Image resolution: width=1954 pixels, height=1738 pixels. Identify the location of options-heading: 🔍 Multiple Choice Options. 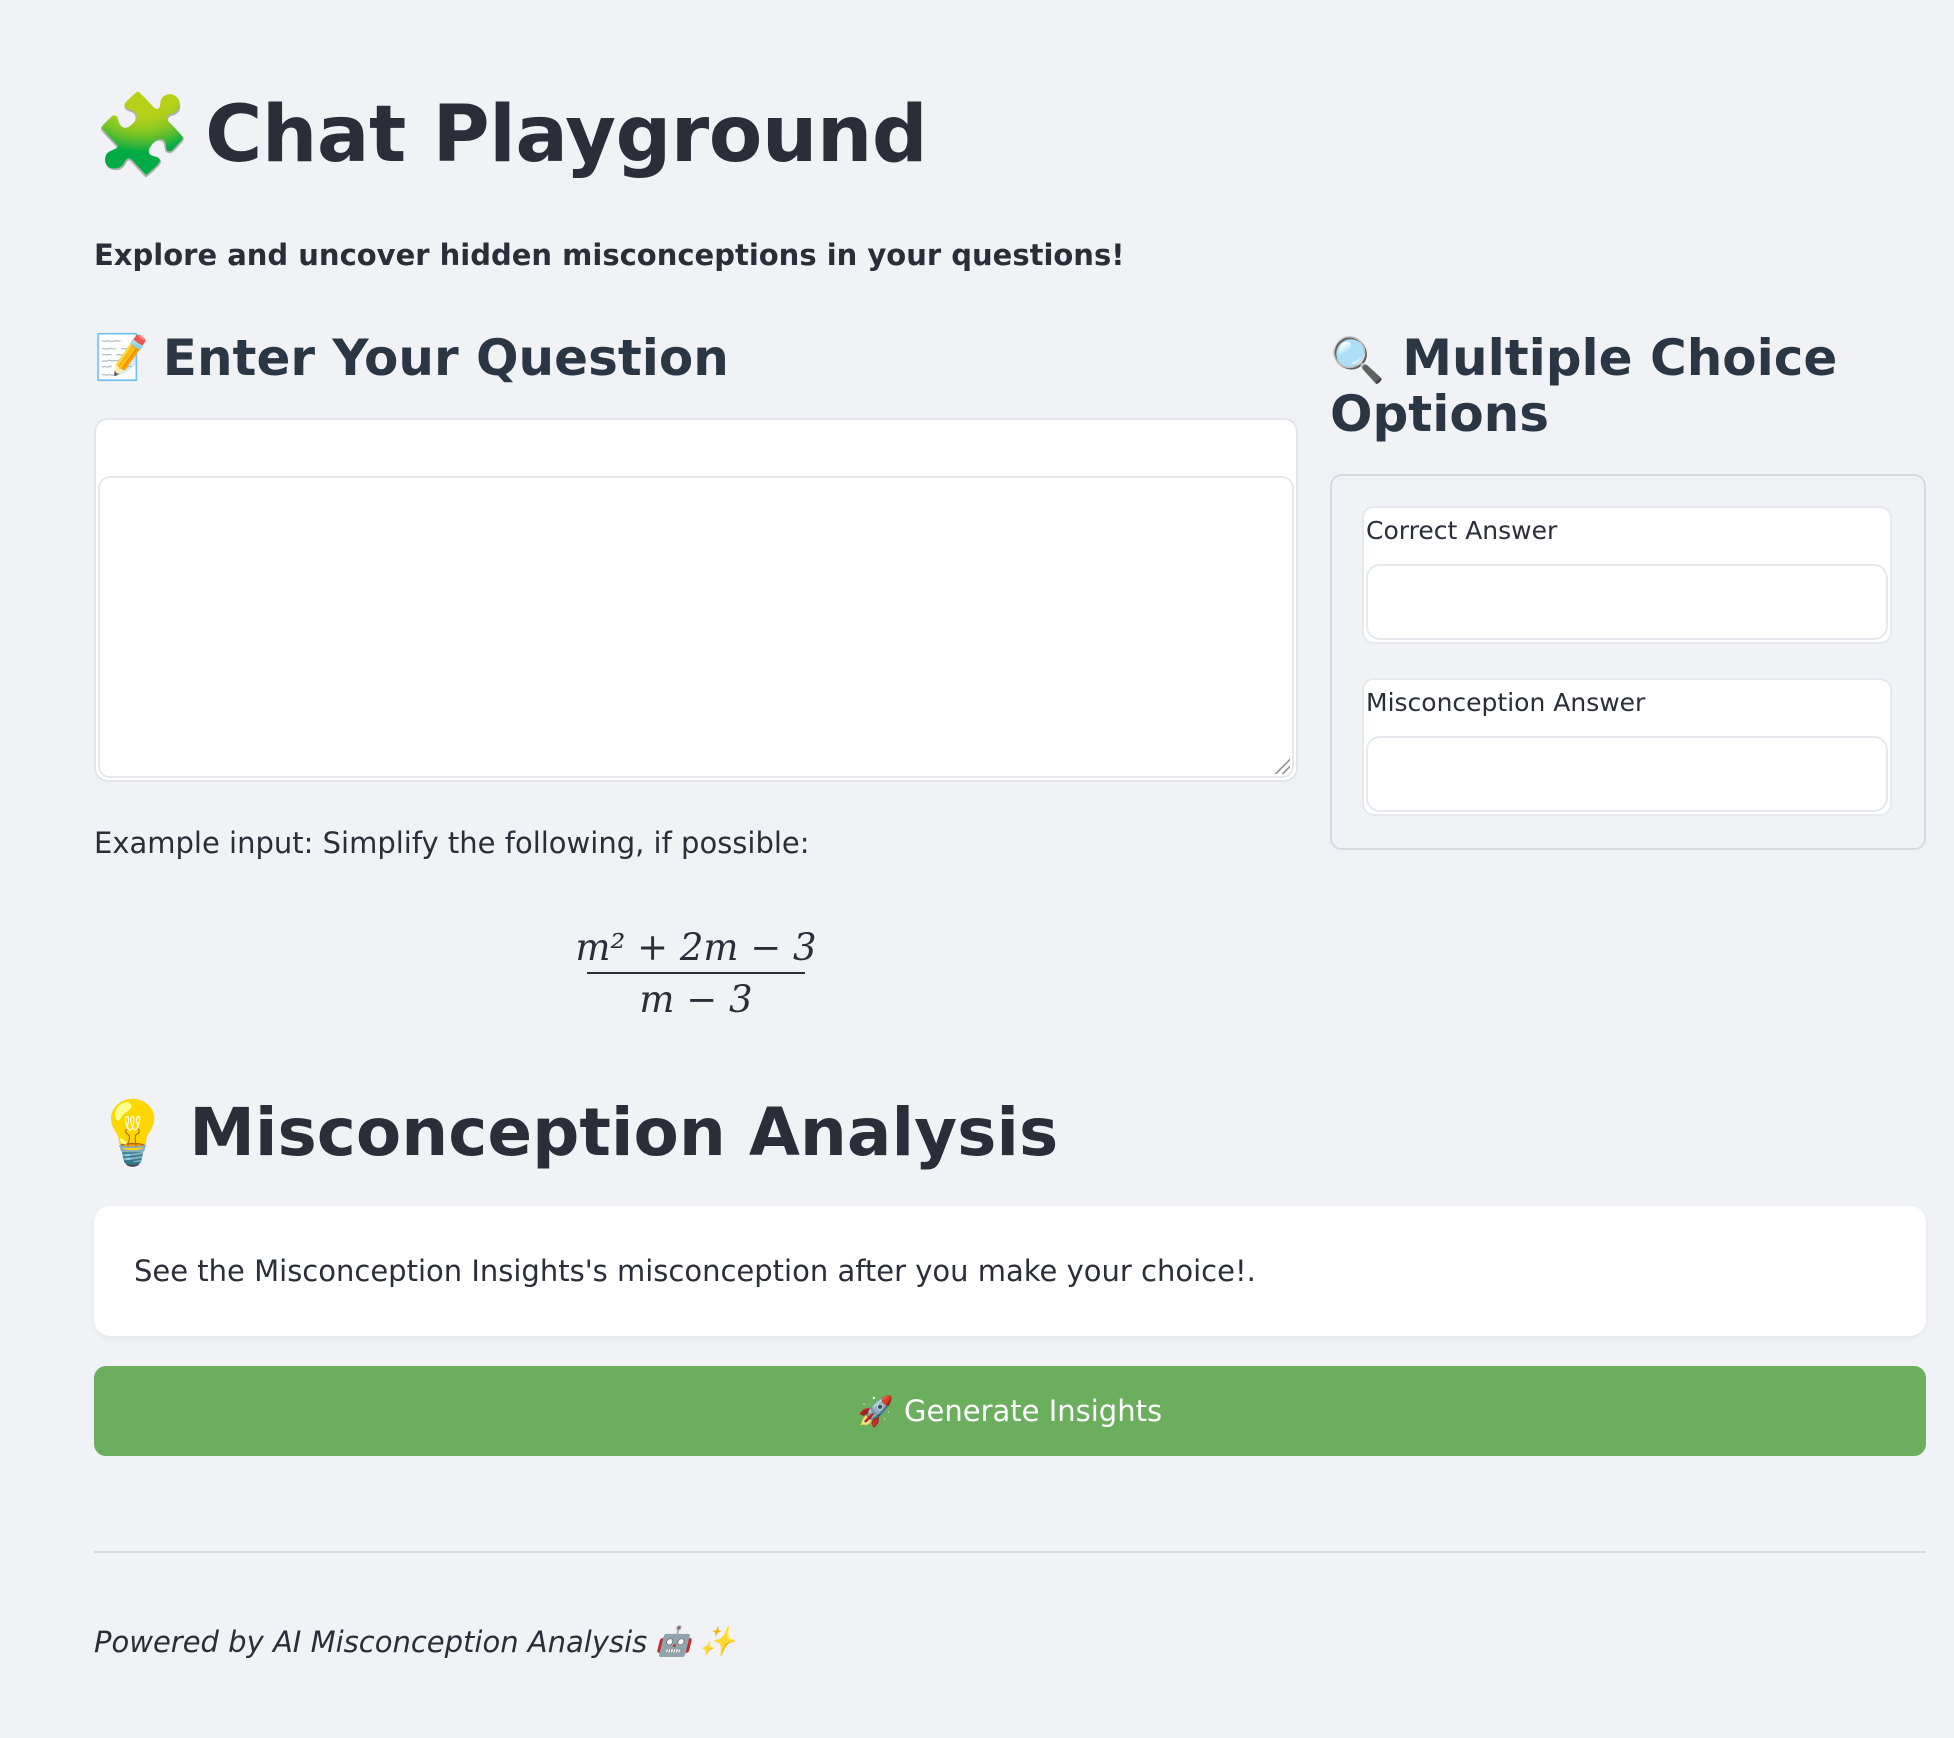
(1628, 386).